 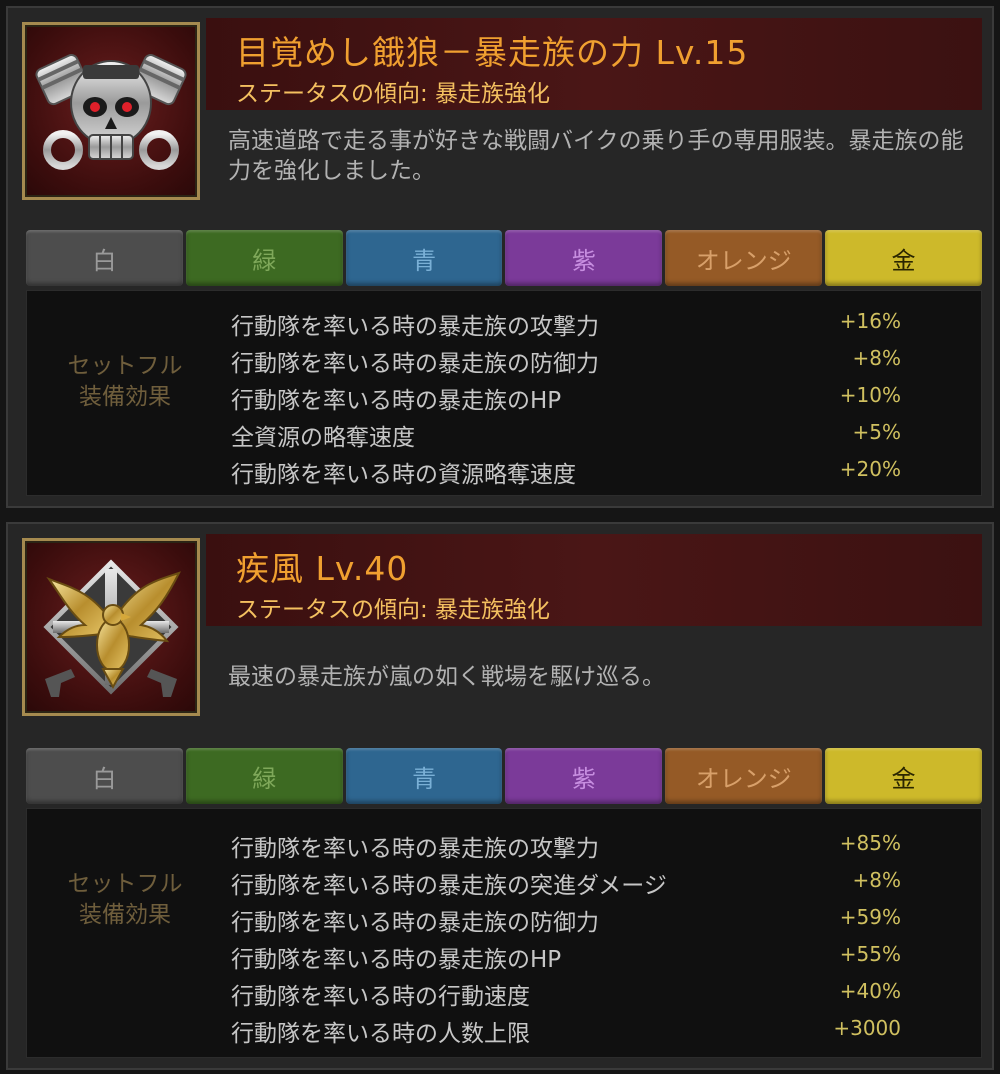 I want to click on effect-row: 行動隊を率いる時の資源略奪速度 +20%, so click(x=566, y=471).